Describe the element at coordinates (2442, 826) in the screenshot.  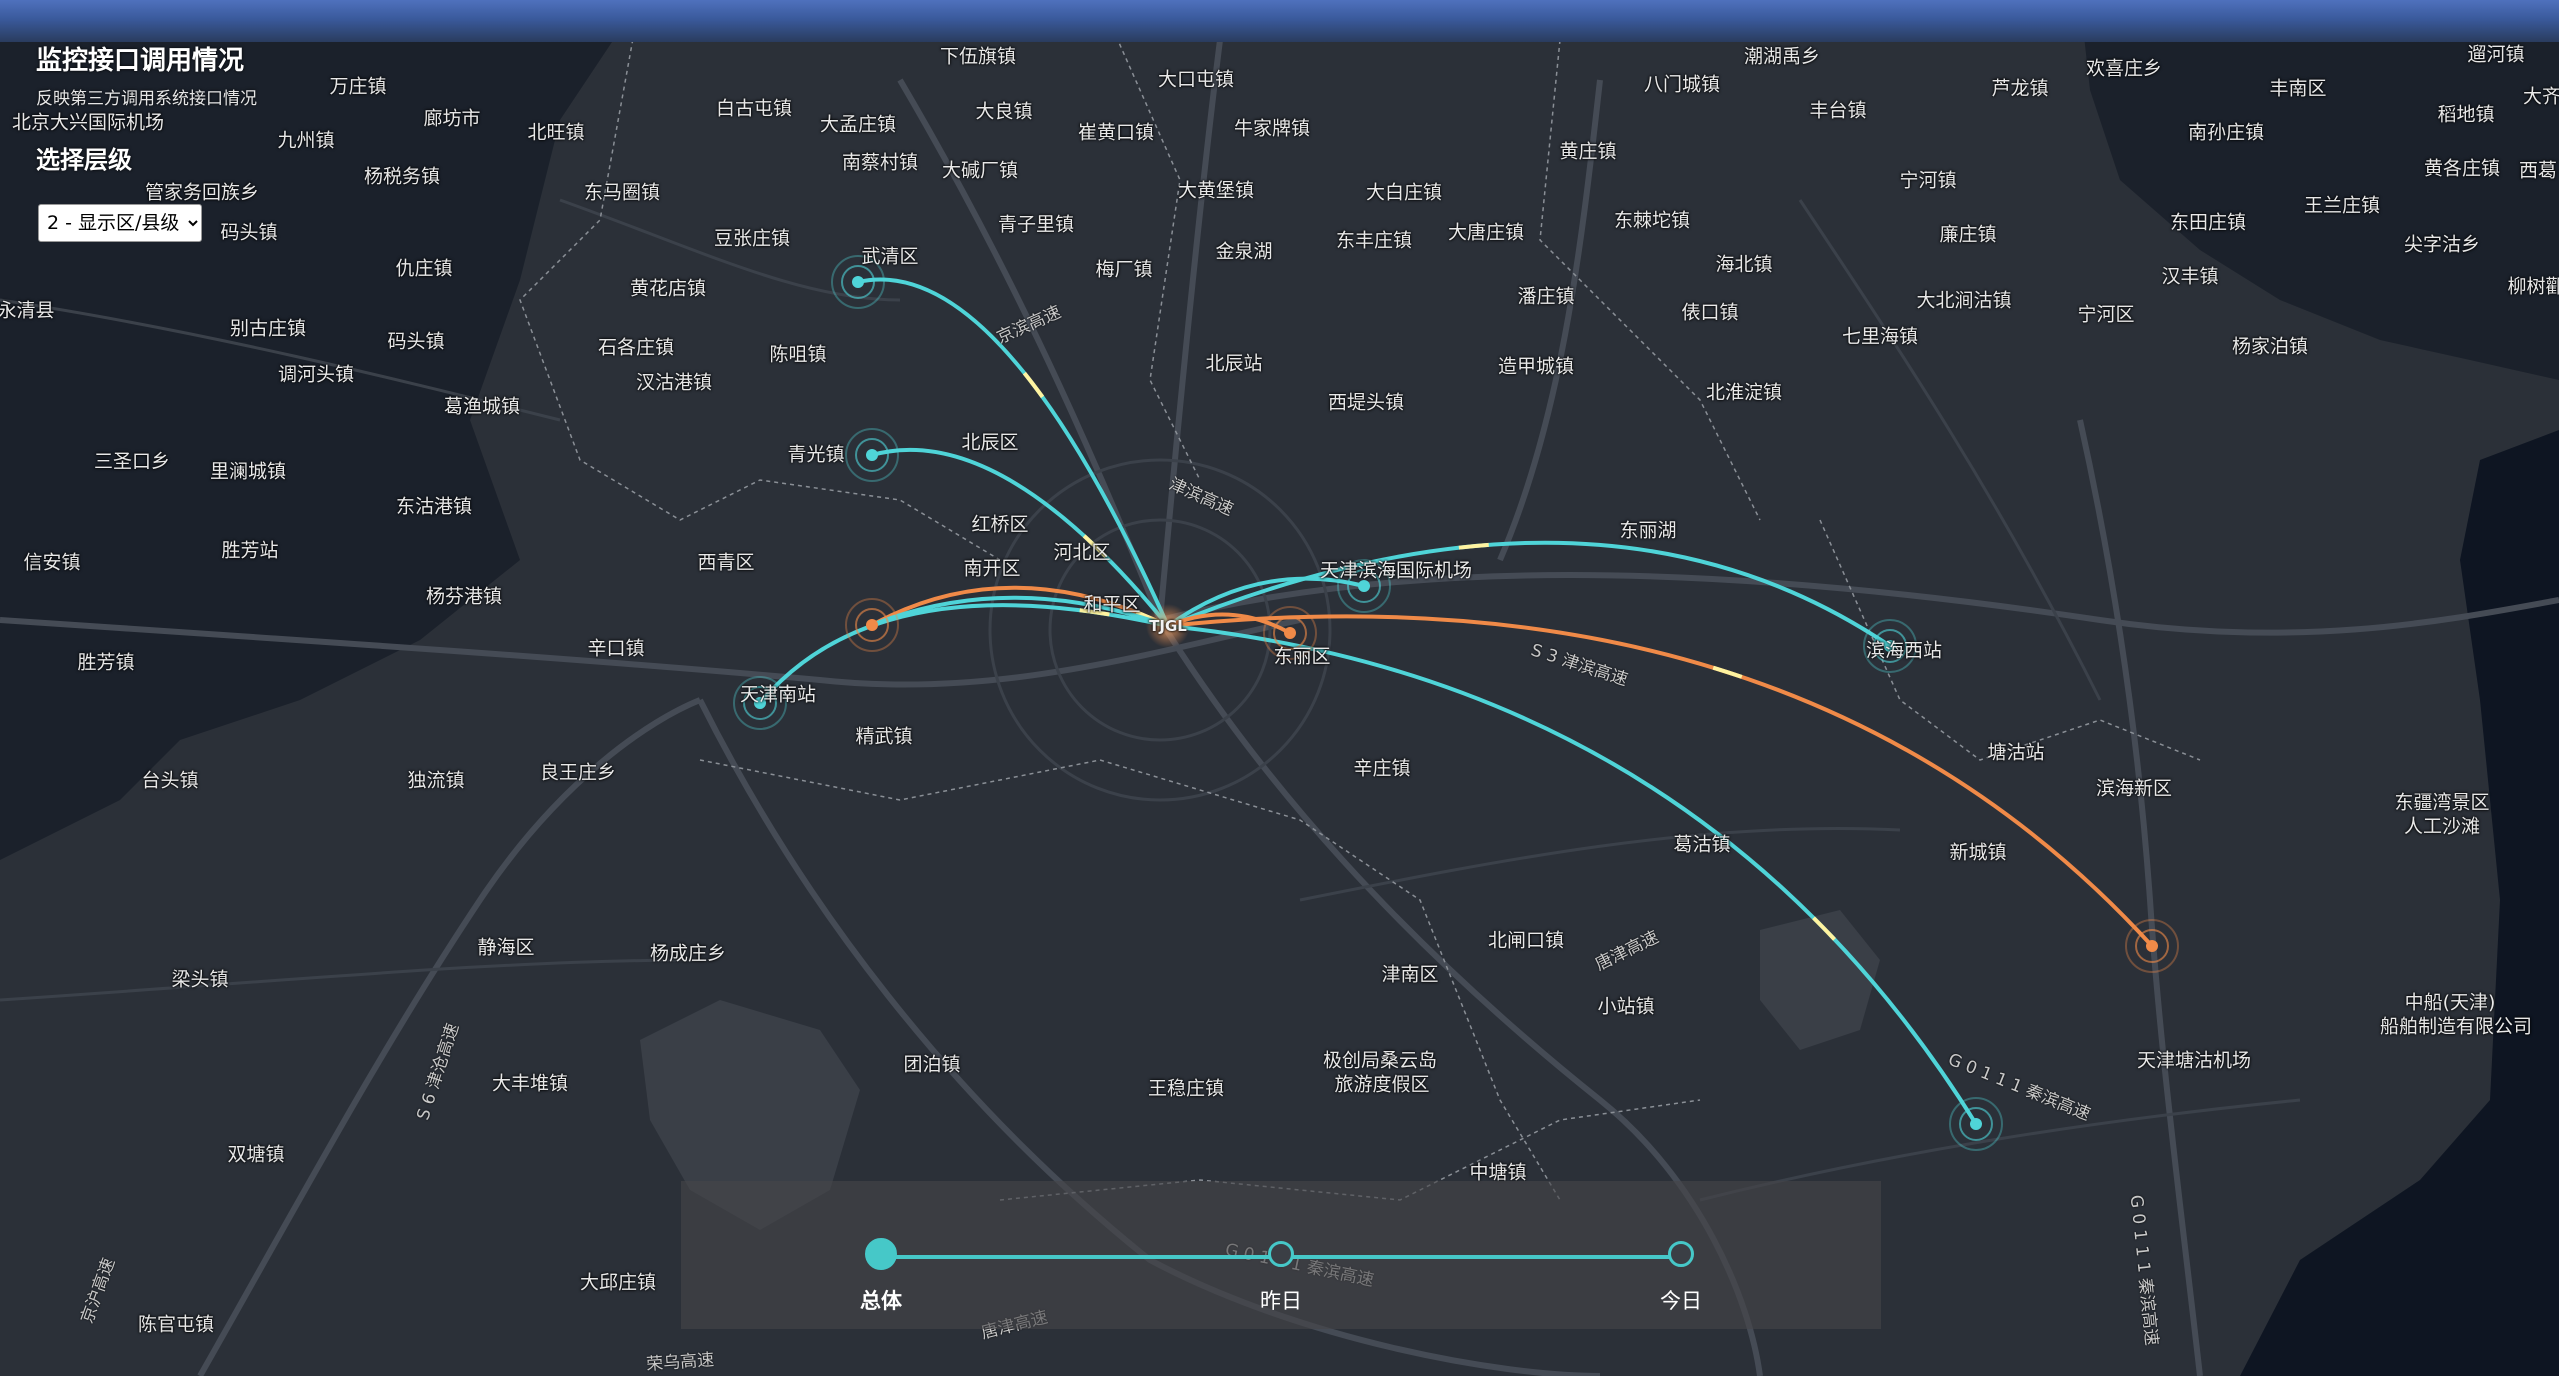
I see `place-label: 人工沙滩` at that location.